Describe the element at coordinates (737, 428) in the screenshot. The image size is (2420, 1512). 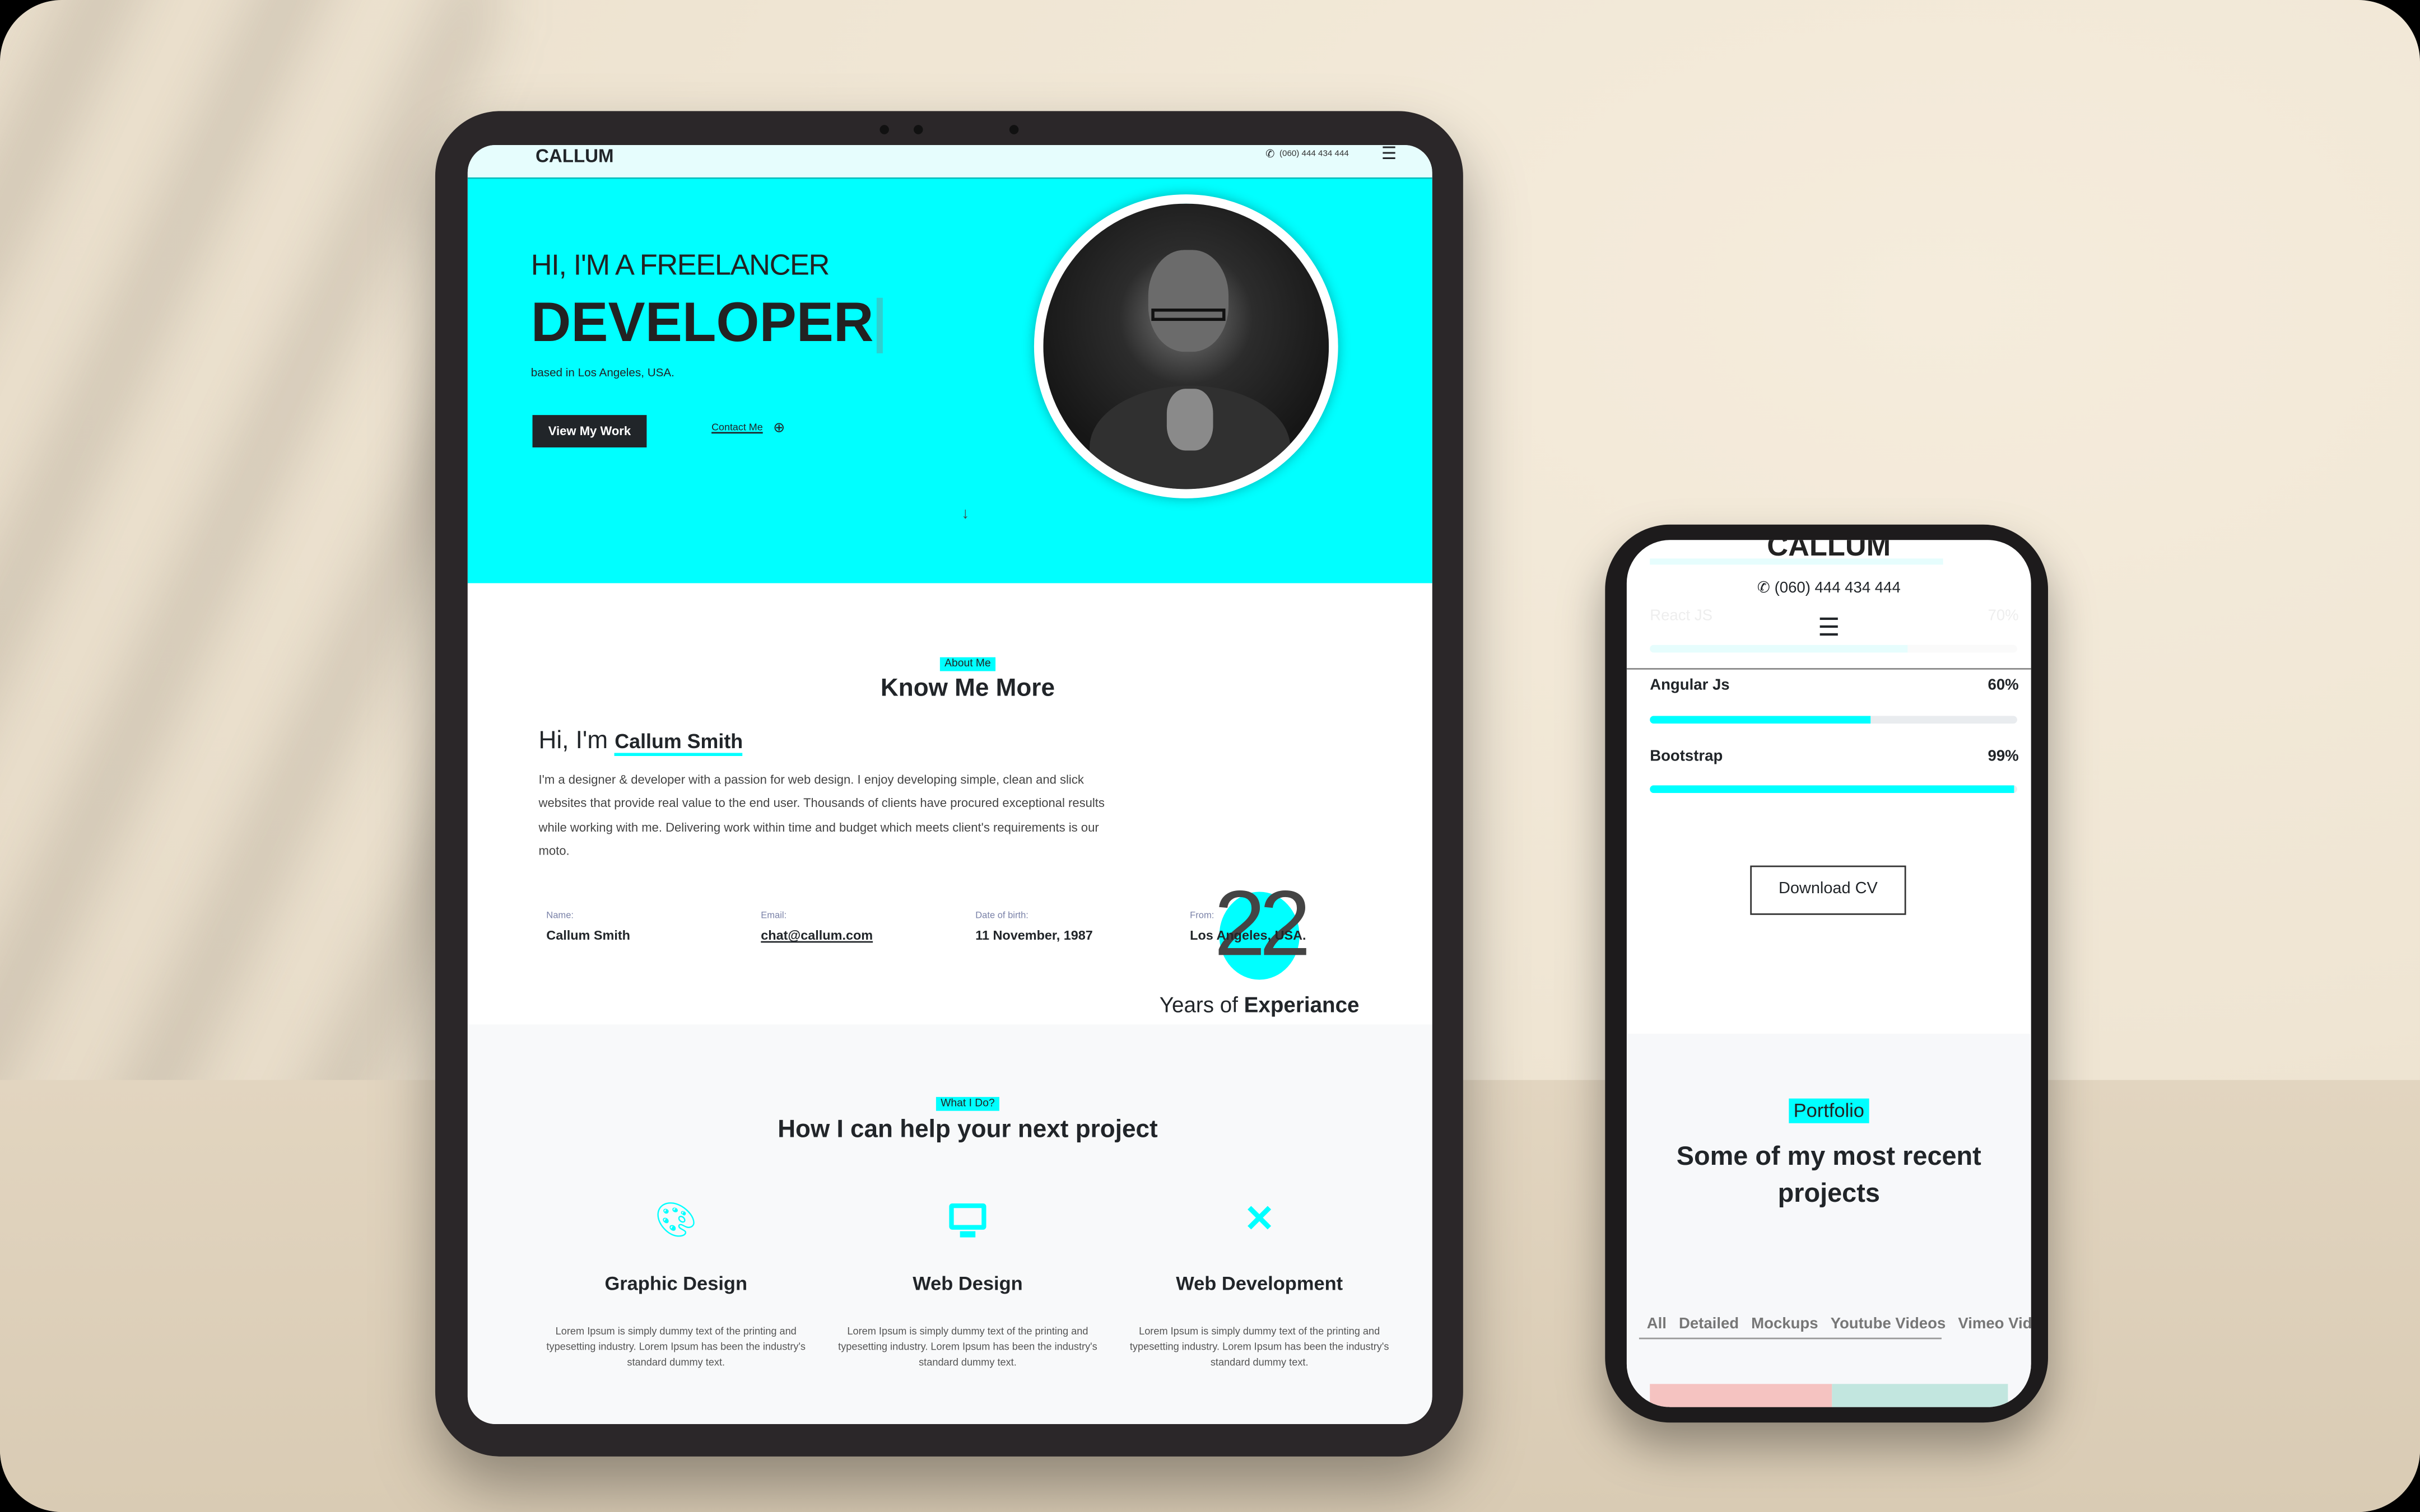
I see `contact-me-link: Contact Me` at that location.